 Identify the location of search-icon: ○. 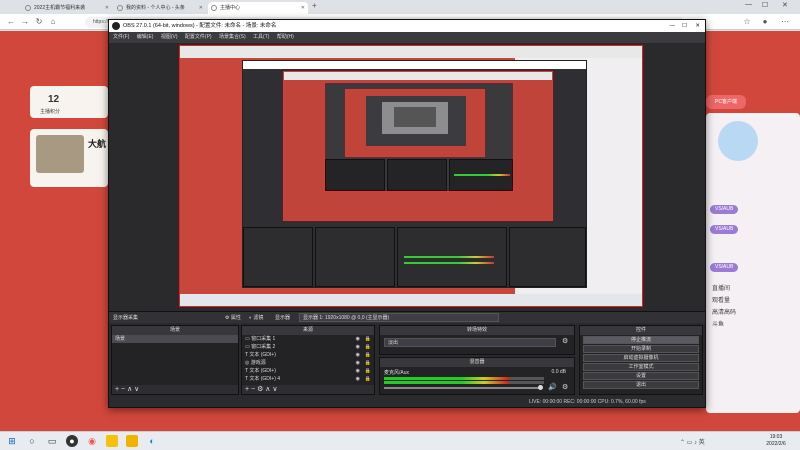
(32, 441).